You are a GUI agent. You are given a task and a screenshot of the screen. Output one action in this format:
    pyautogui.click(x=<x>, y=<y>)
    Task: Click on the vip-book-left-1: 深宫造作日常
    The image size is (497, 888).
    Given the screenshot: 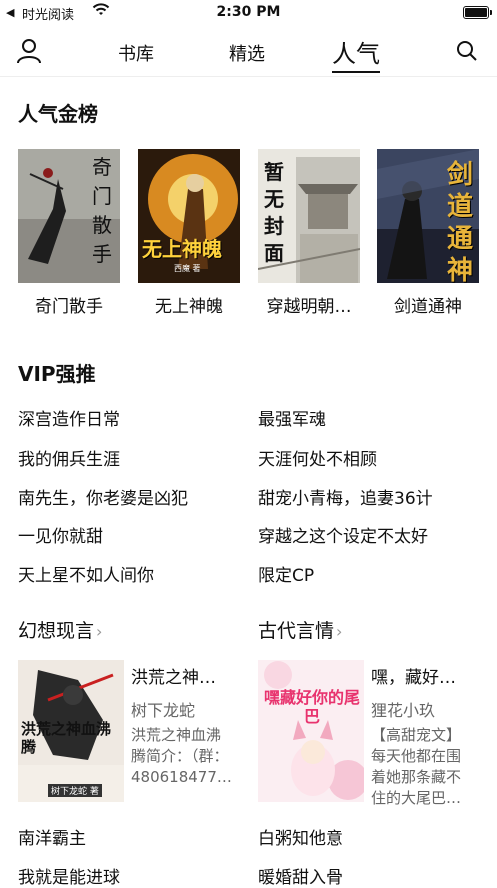 What is the action you would take?
    pyautogui.click(x=69, y=417)
    